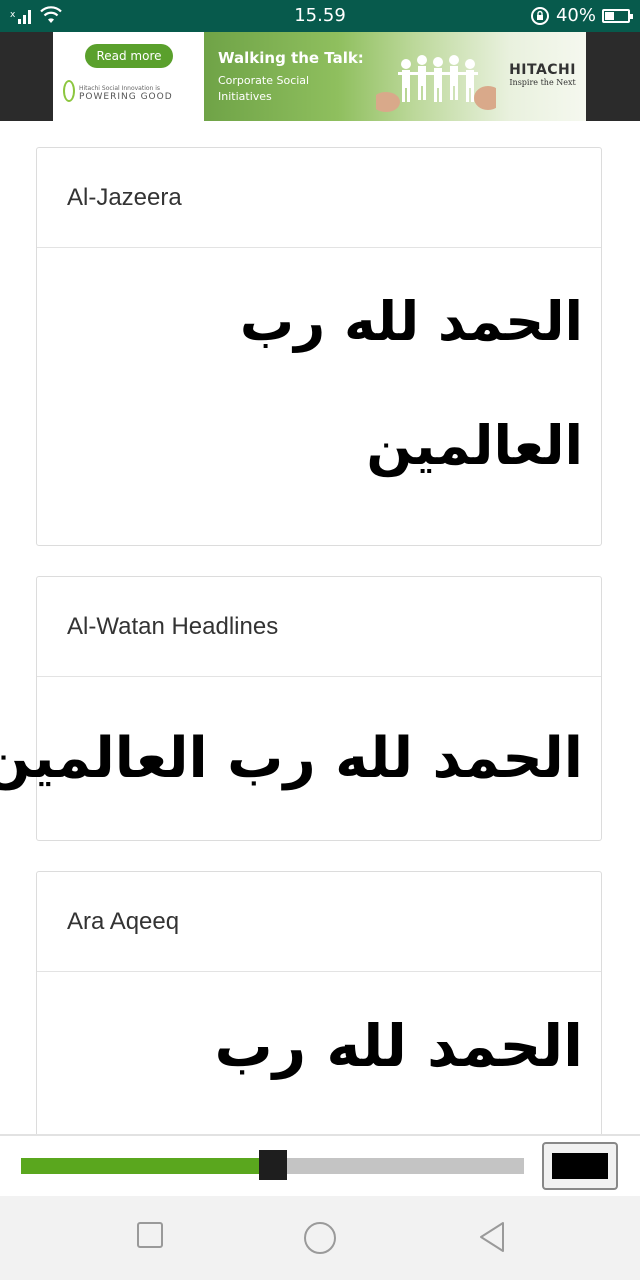 Image resolution: width=640 pixels, height=1280 pixels. What do you see at coordinates (539, 16) in the screenshot?
I see `rotation-lock-icon` at bounding box center [539, 16].